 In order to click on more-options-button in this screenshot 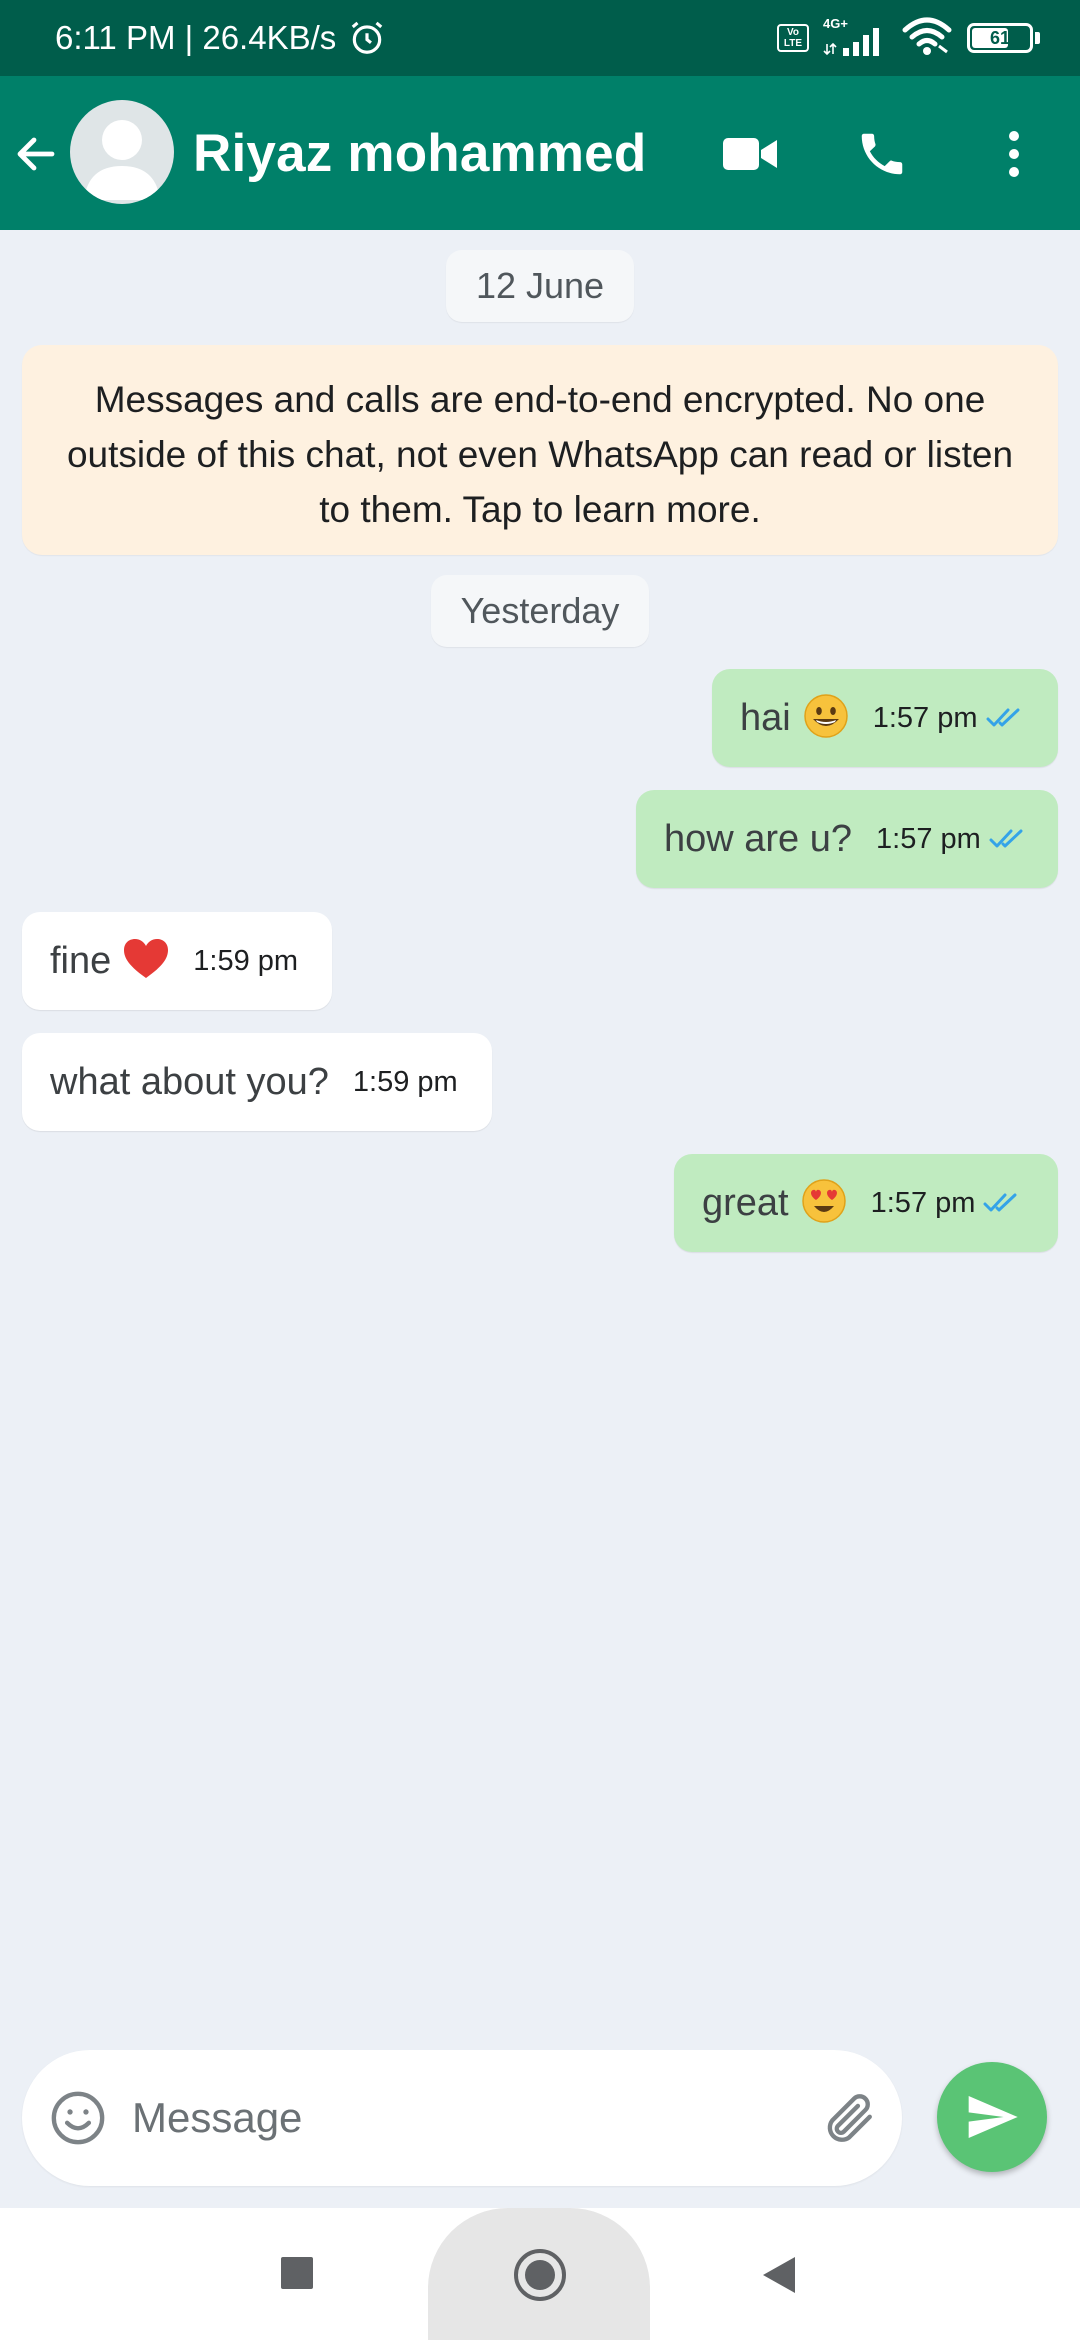, I will do `click(1014, 154)`.